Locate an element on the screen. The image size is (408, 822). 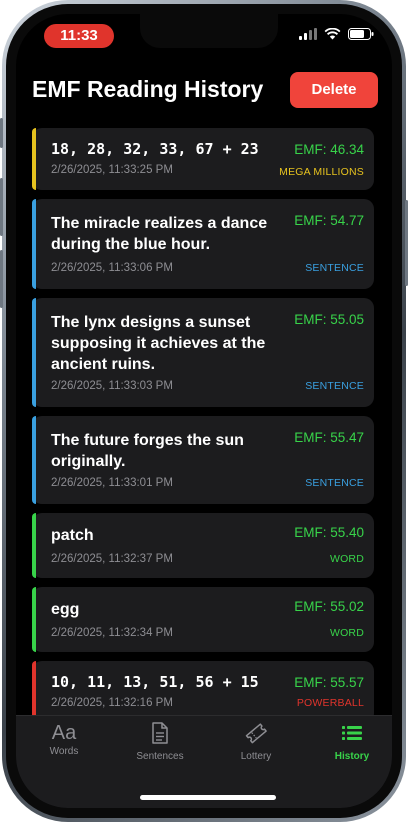
entry-text: The future forges the sun originally. is located at coordinates (147, 451).